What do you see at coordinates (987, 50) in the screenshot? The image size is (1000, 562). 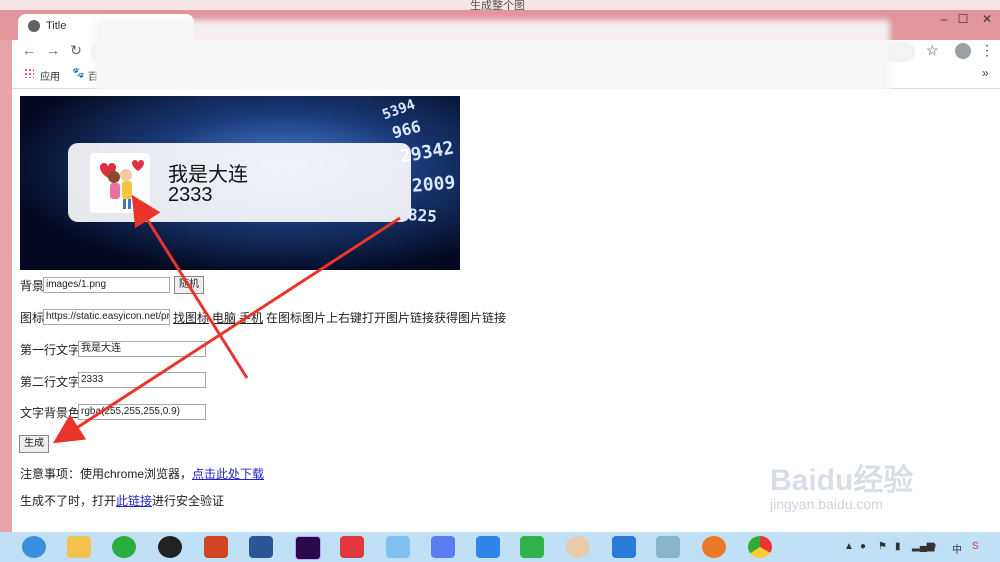 I see `menu-icon: ⋮` at bounding box center [987, 50].